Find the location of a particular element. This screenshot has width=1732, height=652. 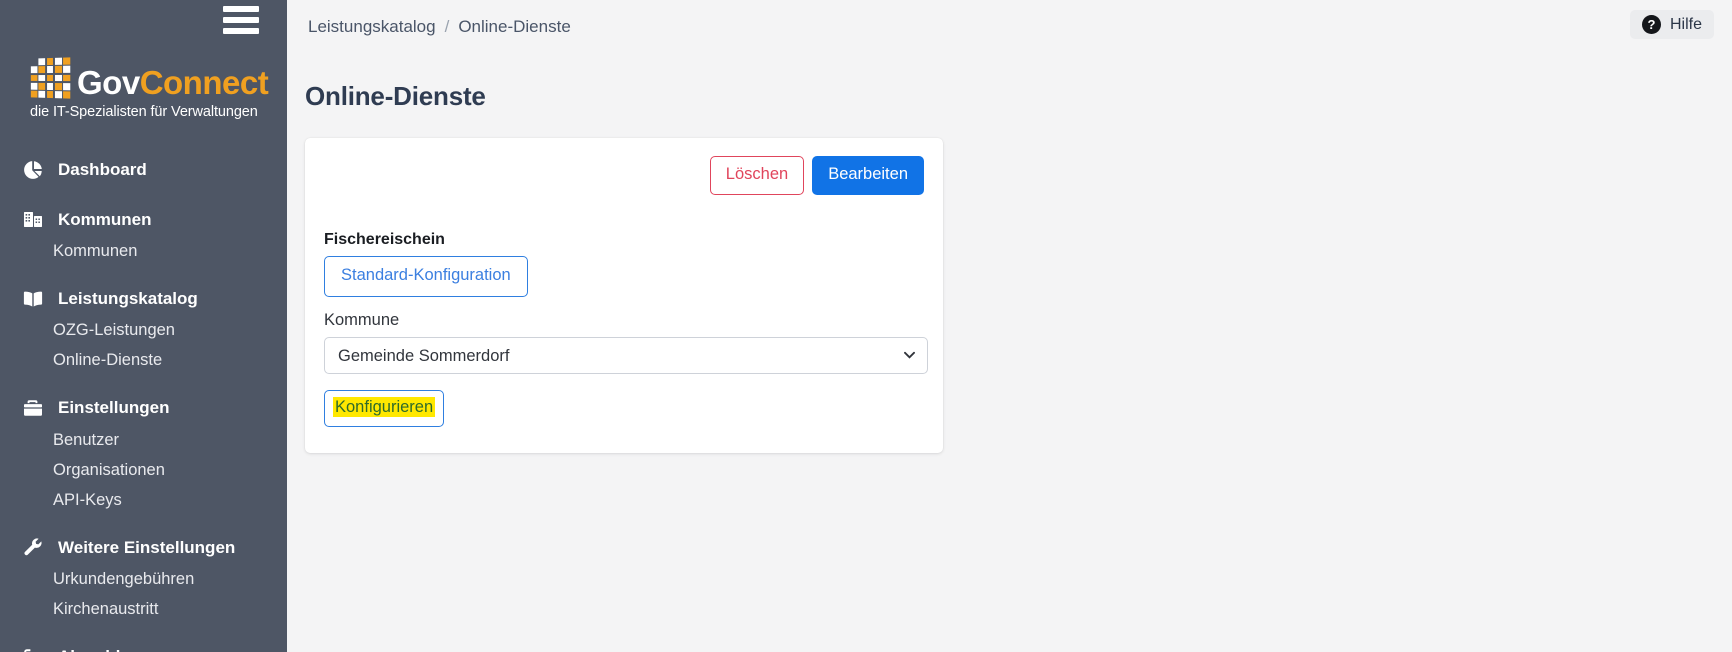

sidebar-item-label: Dashboard is located at coordinates (102, 169).